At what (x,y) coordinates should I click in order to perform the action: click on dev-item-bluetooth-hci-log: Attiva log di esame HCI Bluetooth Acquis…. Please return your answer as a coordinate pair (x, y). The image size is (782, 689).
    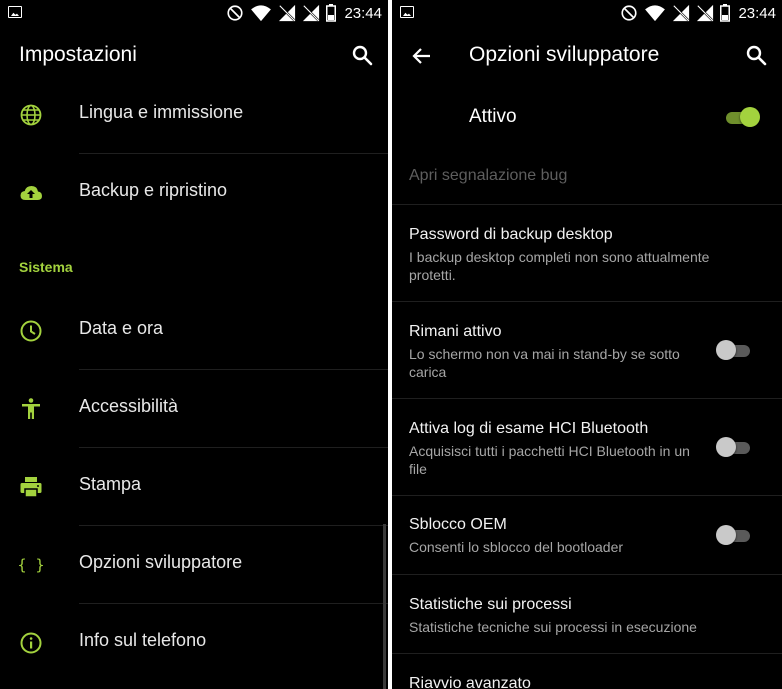
    Looking at the image, I should click on (587, 447).